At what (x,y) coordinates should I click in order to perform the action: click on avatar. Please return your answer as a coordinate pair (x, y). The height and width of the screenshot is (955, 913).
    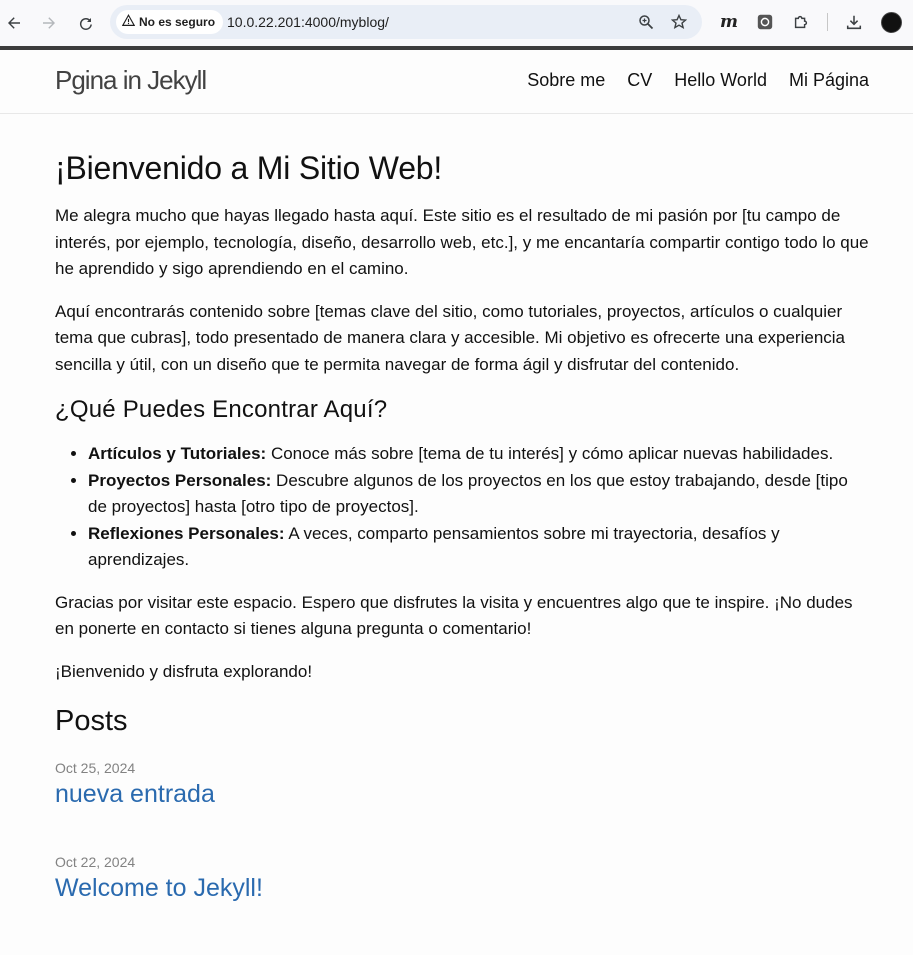
    Looking at the image, I should click on (891, 22).